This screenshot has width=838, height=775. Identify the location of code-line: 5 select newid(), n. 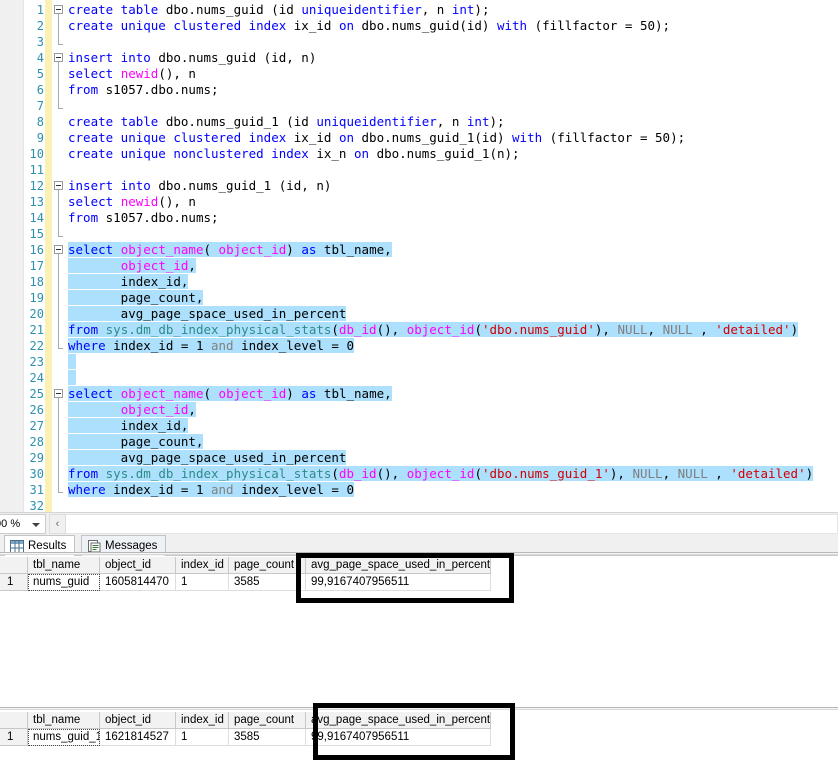
(419, 74).